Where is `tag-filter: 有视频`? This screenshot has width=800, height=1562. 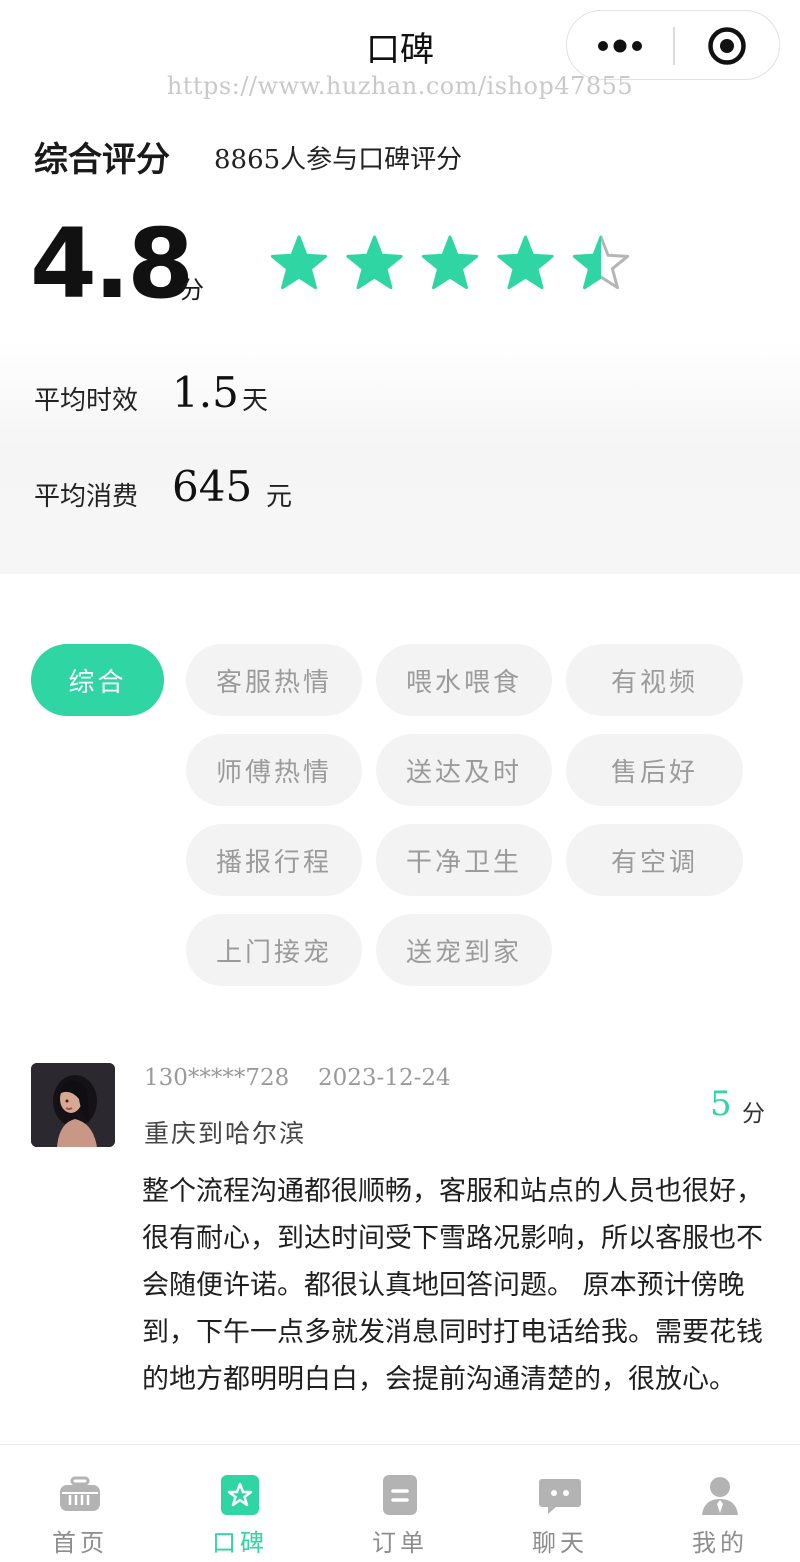
tag-filter: 有视频 is located at coordinates (654, 680).